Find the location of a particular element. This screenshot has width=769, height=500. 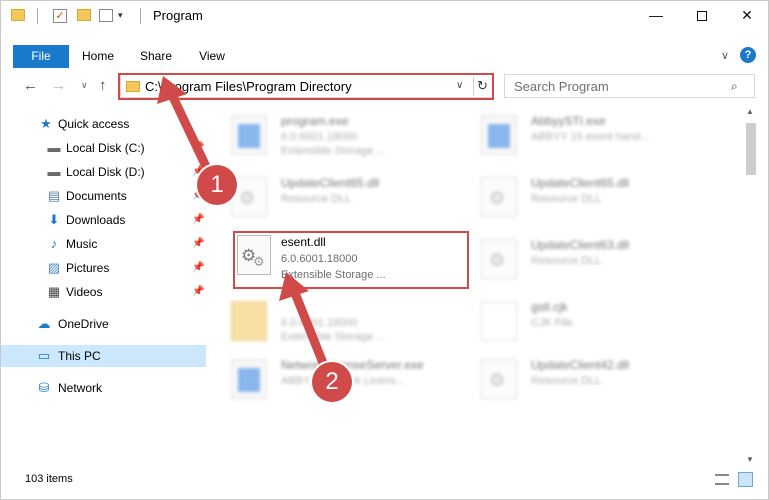

scroll-up-arrow-icon: ▲ is located at coordinates (750, 111).